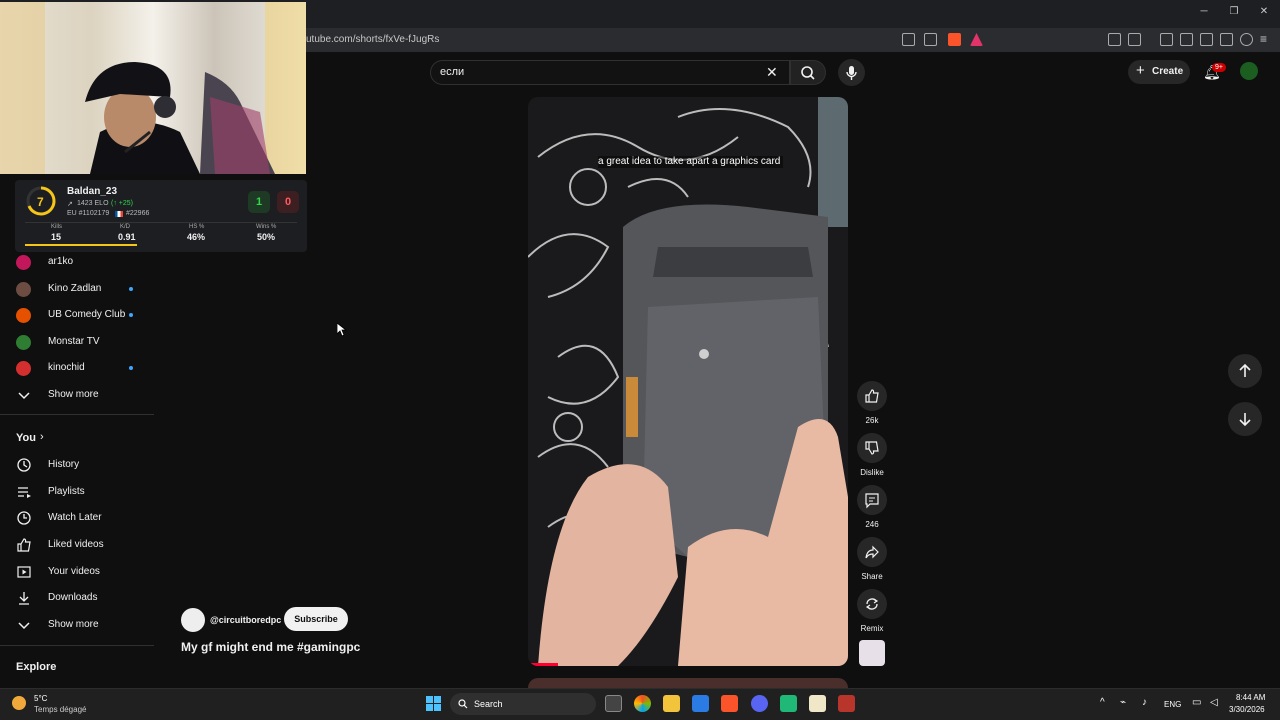 This screenshot has height=720, width=1280. I want to click on file-explorer-icon, so click(671, 703).